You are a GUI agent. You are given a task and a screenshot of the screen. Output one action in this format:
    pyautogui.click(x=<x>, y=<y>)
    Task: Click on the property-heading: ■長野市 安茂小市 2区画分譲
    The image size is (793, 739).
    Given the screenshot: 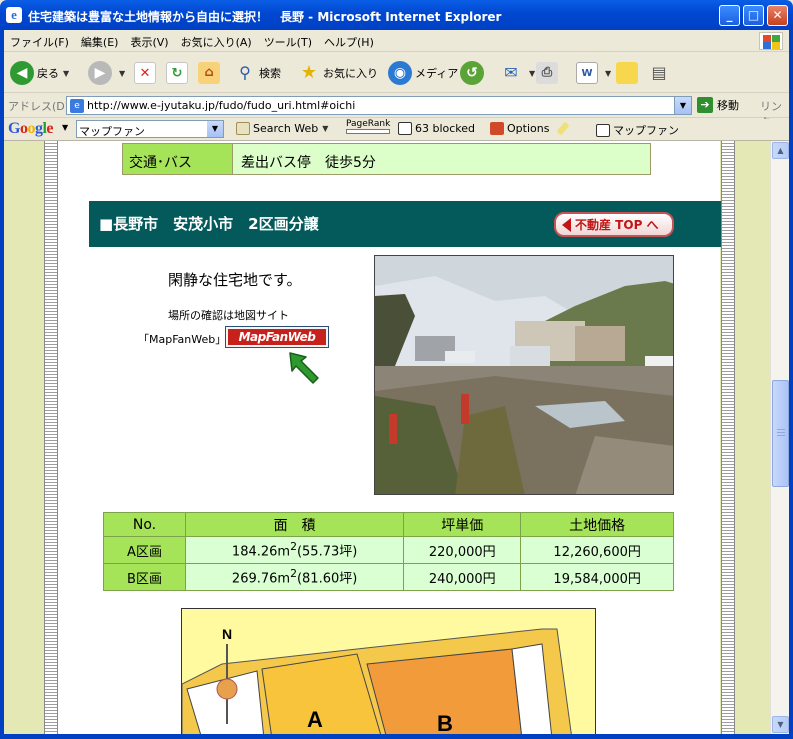 What is the action you would take?
    pyautogui.click(x=209, y=224)
    